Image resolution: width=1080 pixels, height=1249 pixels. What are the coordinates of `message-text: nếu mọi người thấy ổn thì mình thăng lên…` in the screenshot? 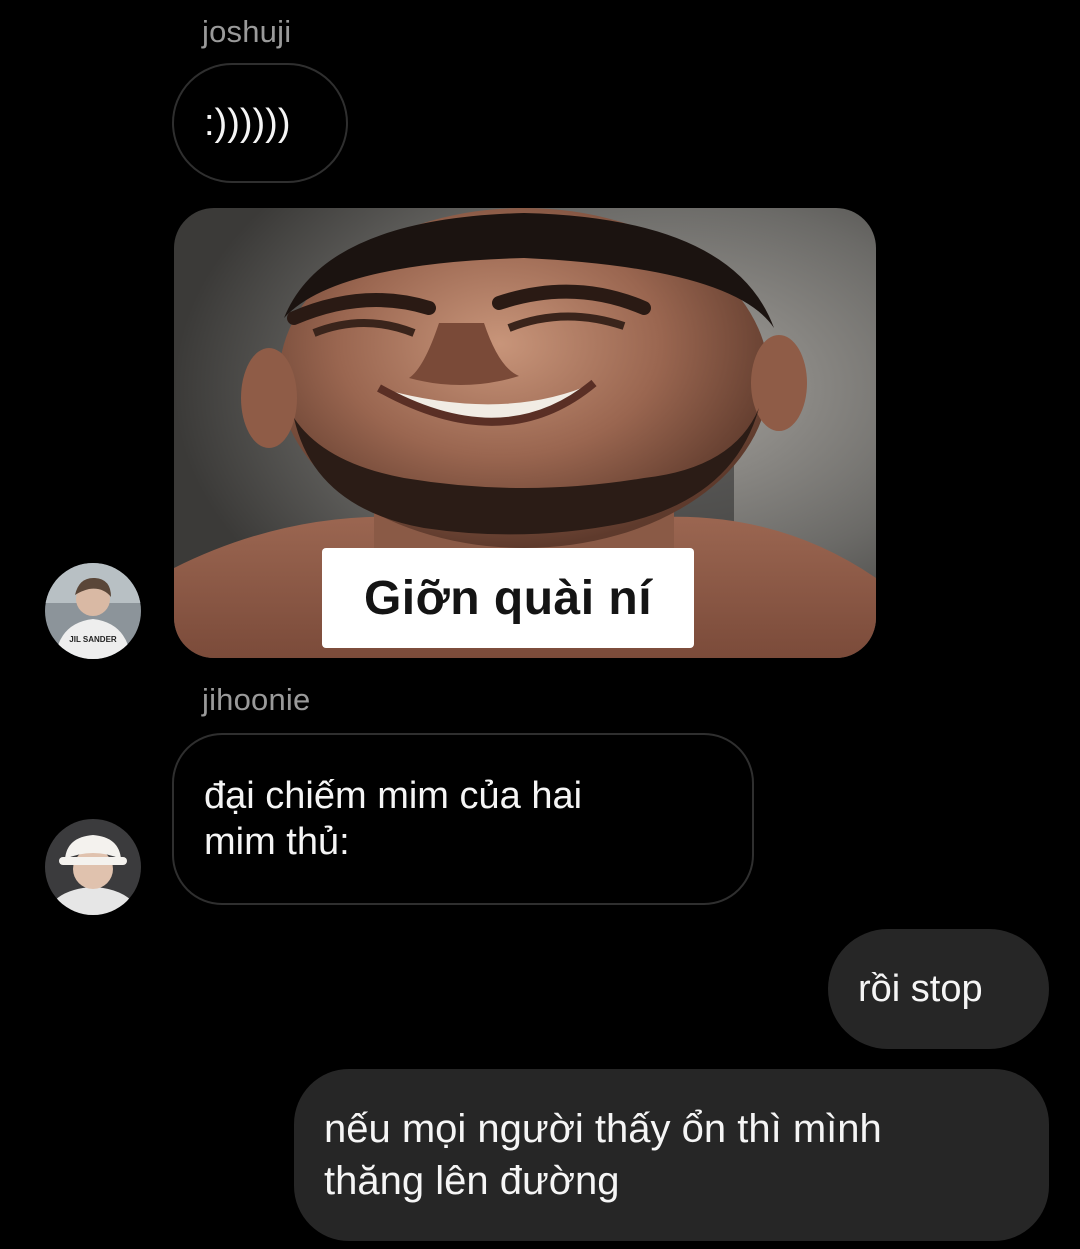 It's located at (603, 1155).